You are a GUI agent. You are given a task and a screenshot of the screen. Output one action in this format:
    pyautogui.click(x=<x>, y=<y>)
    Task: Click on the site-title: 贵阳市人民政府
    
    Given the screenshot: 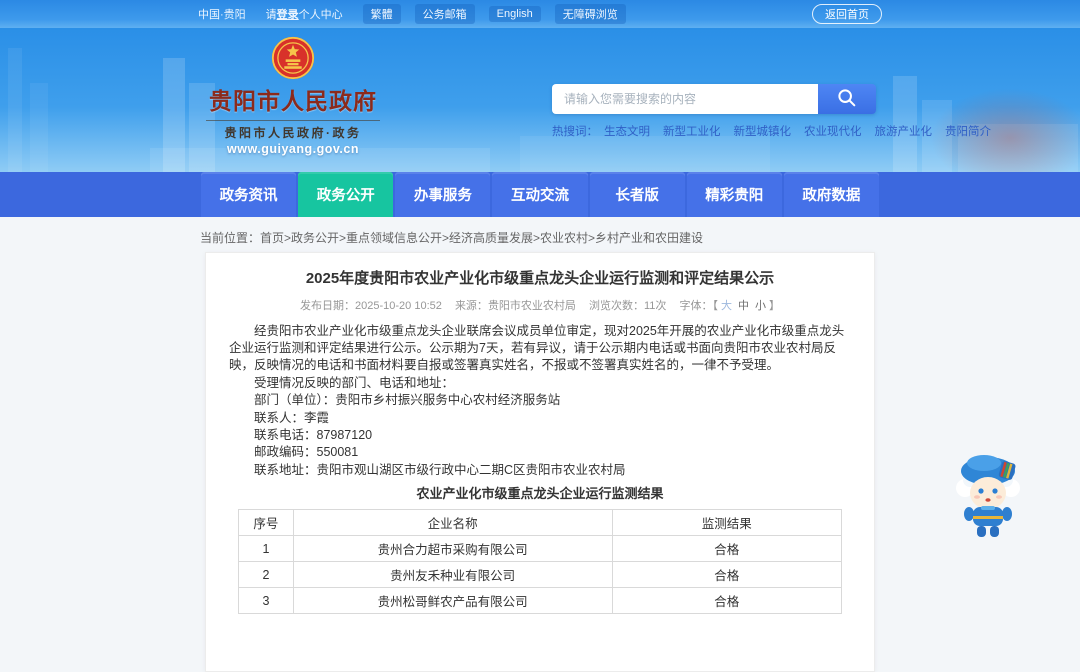 What is the action you would take?
    pyautogui.click(x=293, y=101)
    